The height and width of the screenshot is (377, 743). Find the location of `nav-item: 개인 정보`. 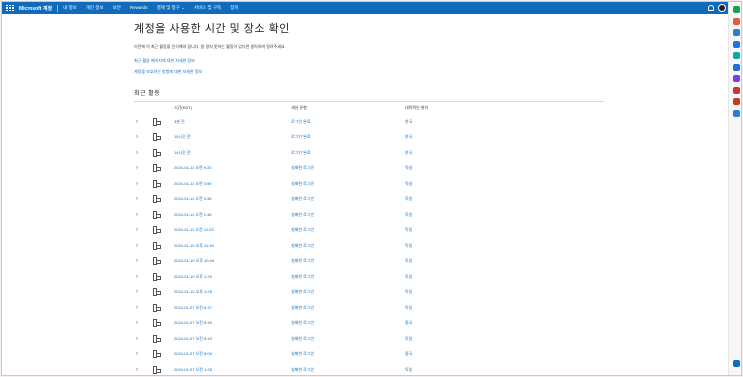

nav-item: 개인 정보 is located at coordinates (95, 7).